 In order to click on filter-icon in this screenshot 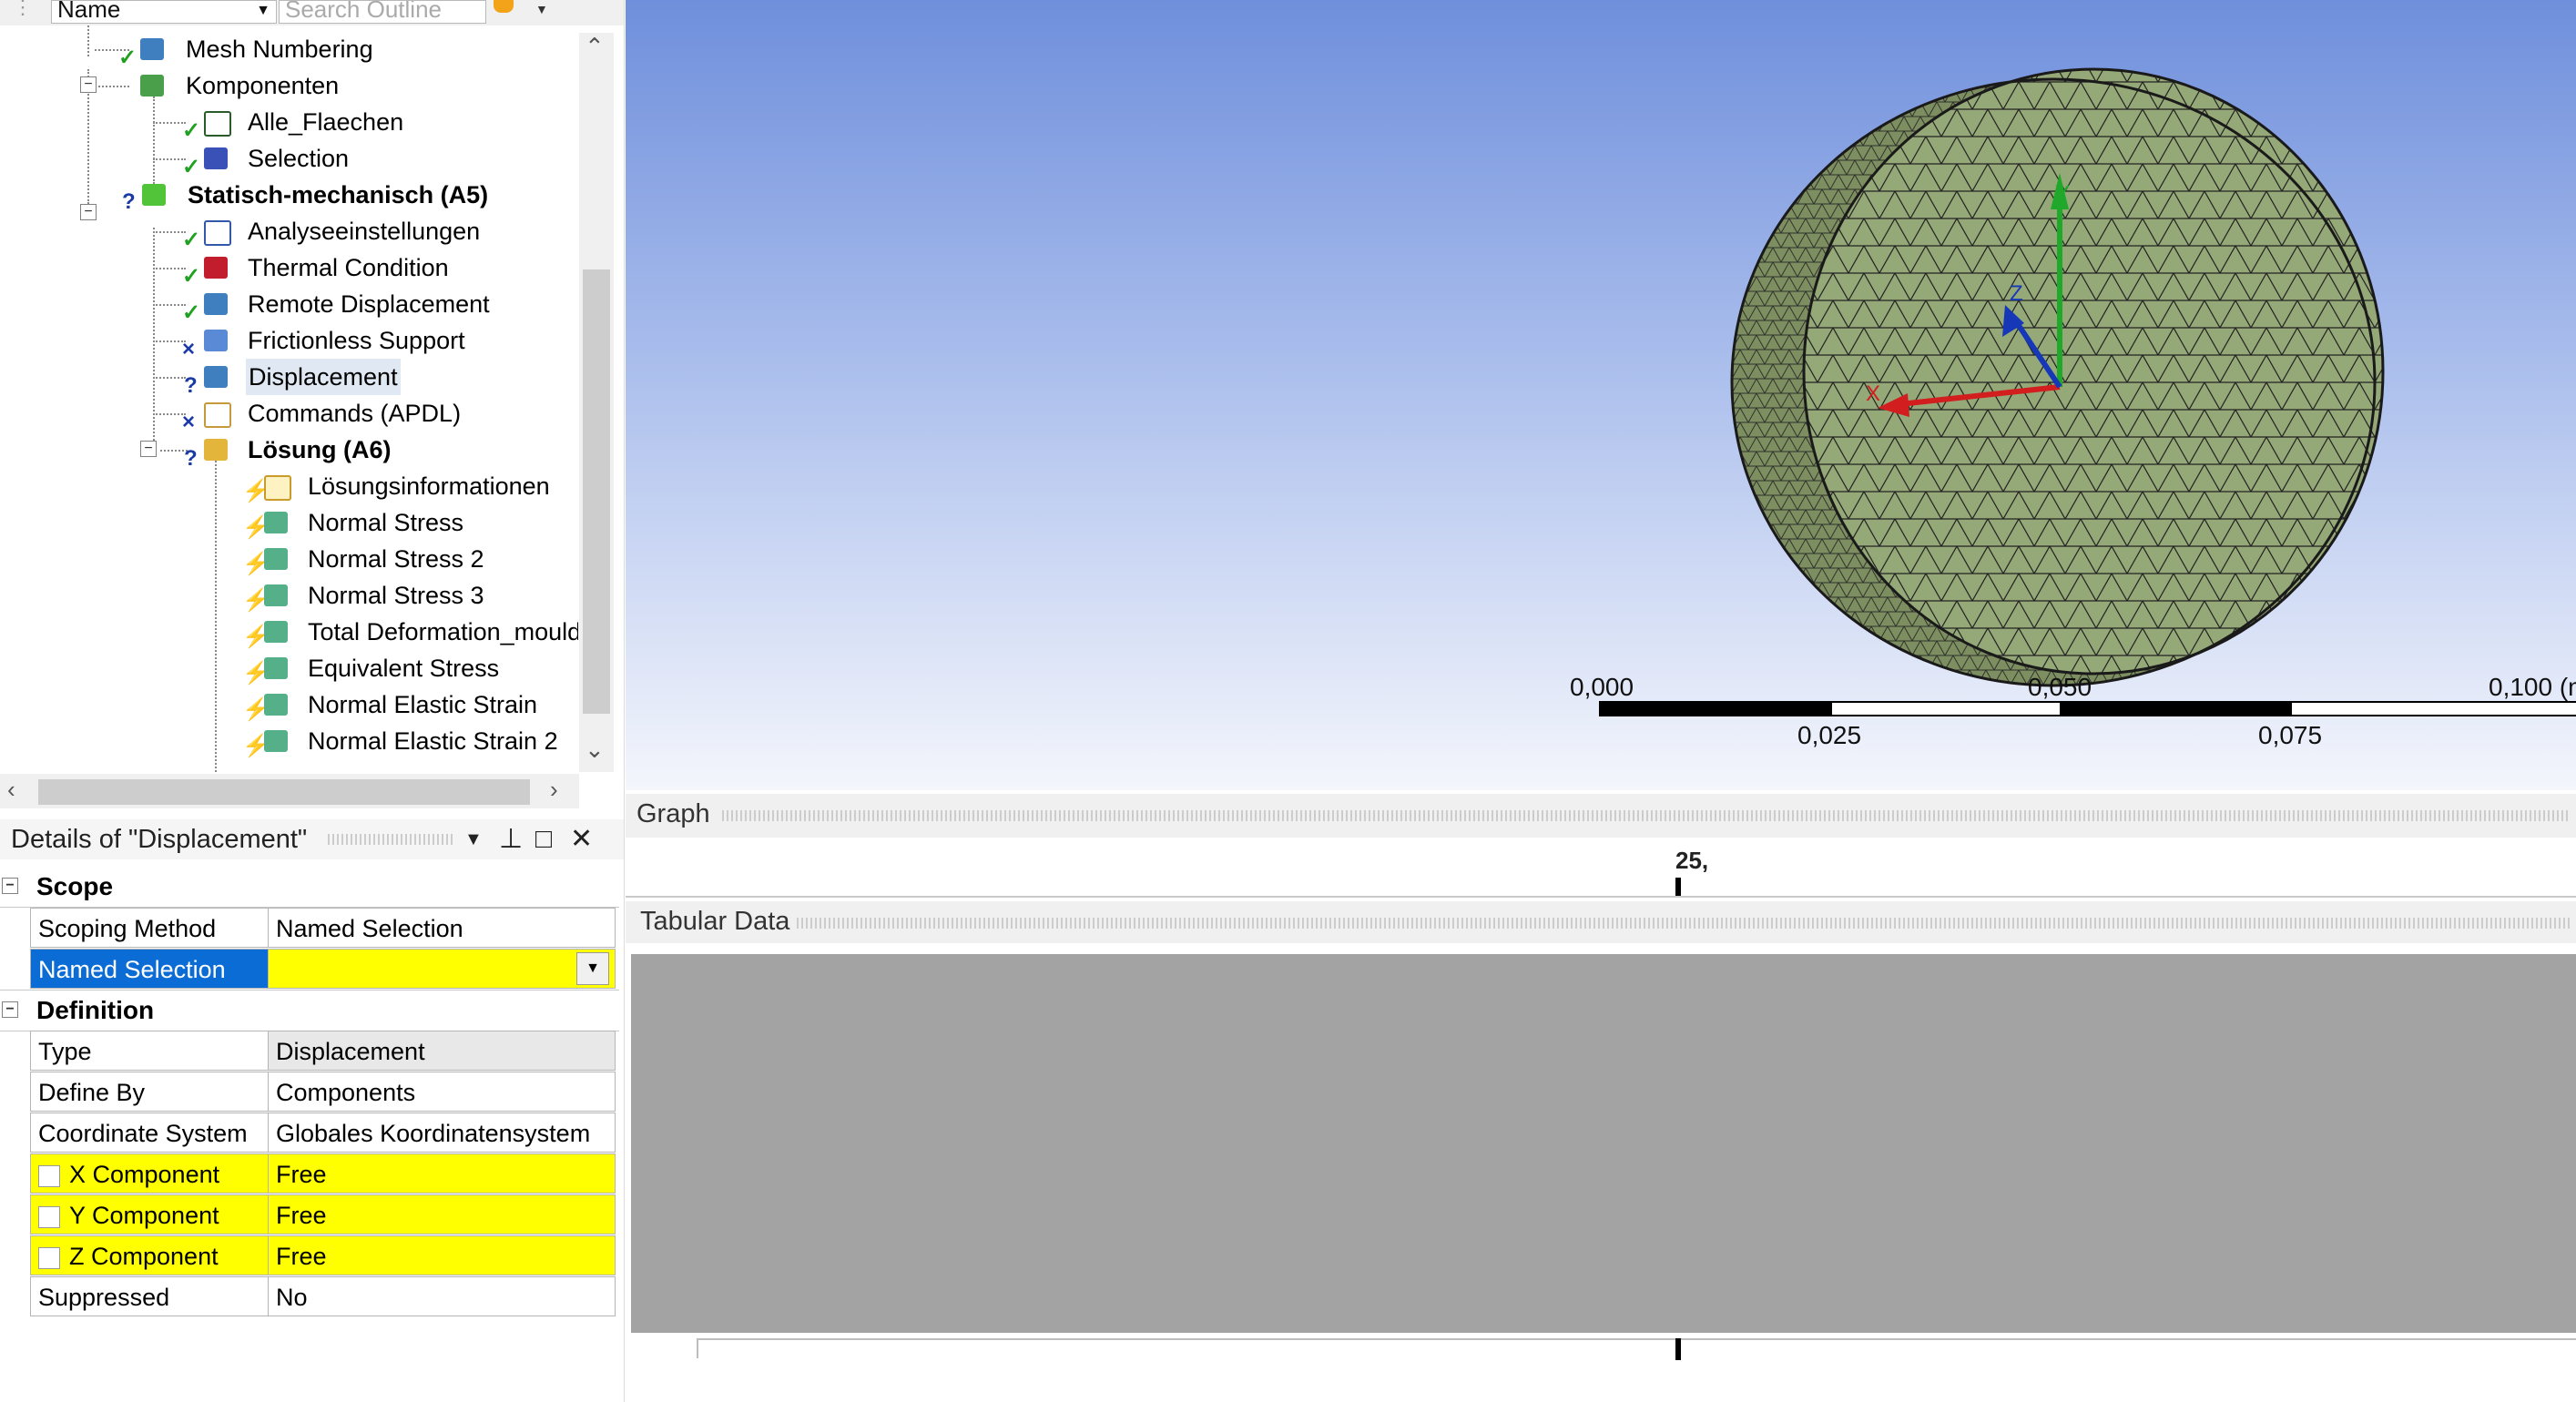, I will do `click(504, 7)`.